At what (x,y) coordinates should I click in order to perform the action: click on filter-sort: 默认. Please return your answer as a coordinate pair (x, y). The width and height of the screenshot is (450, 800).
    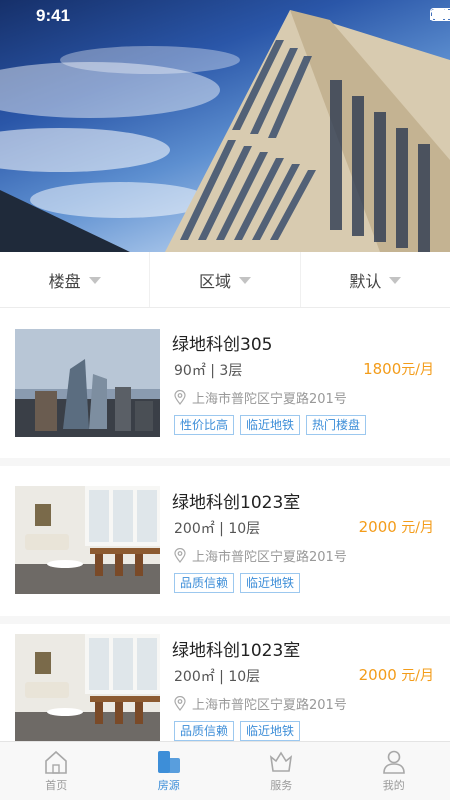
    Looking at the image, I should click on (375, 279).